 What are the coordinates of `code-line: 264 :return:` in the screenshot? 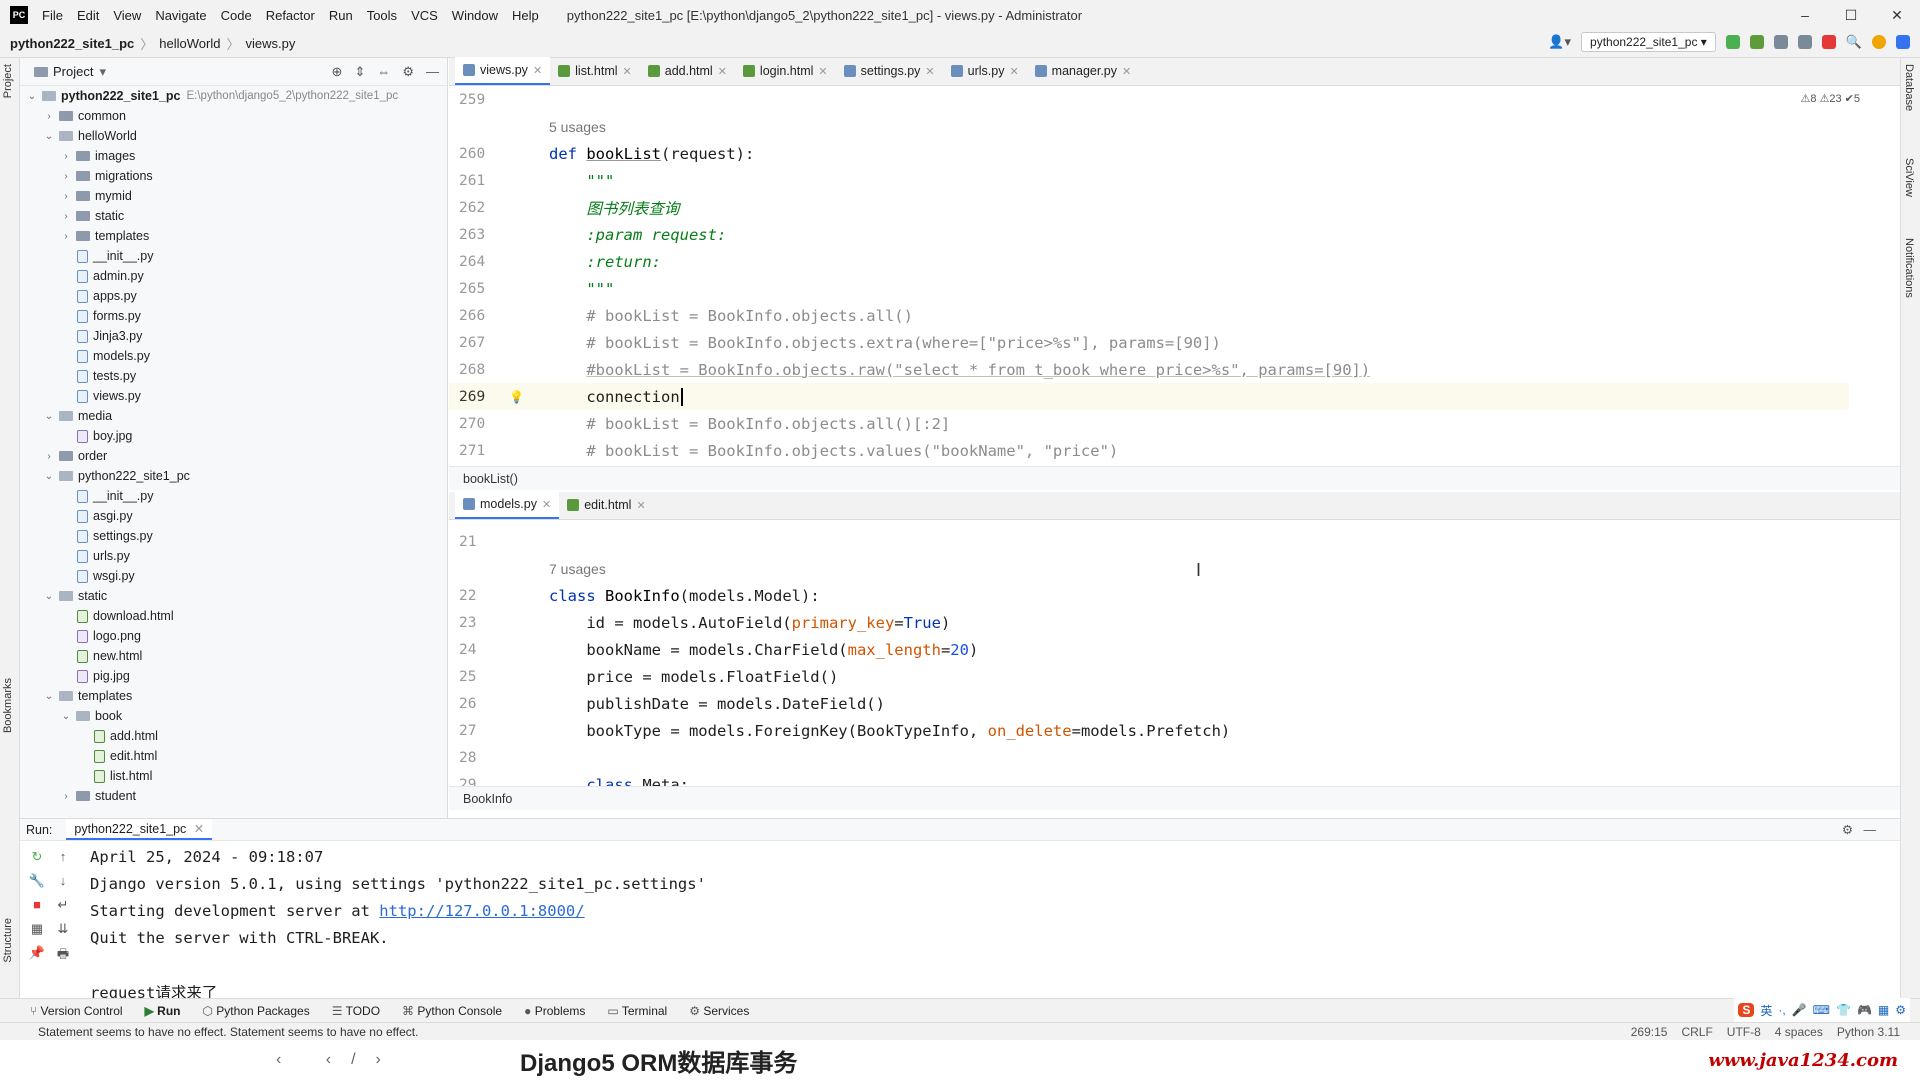 It's located at (1149, 261).